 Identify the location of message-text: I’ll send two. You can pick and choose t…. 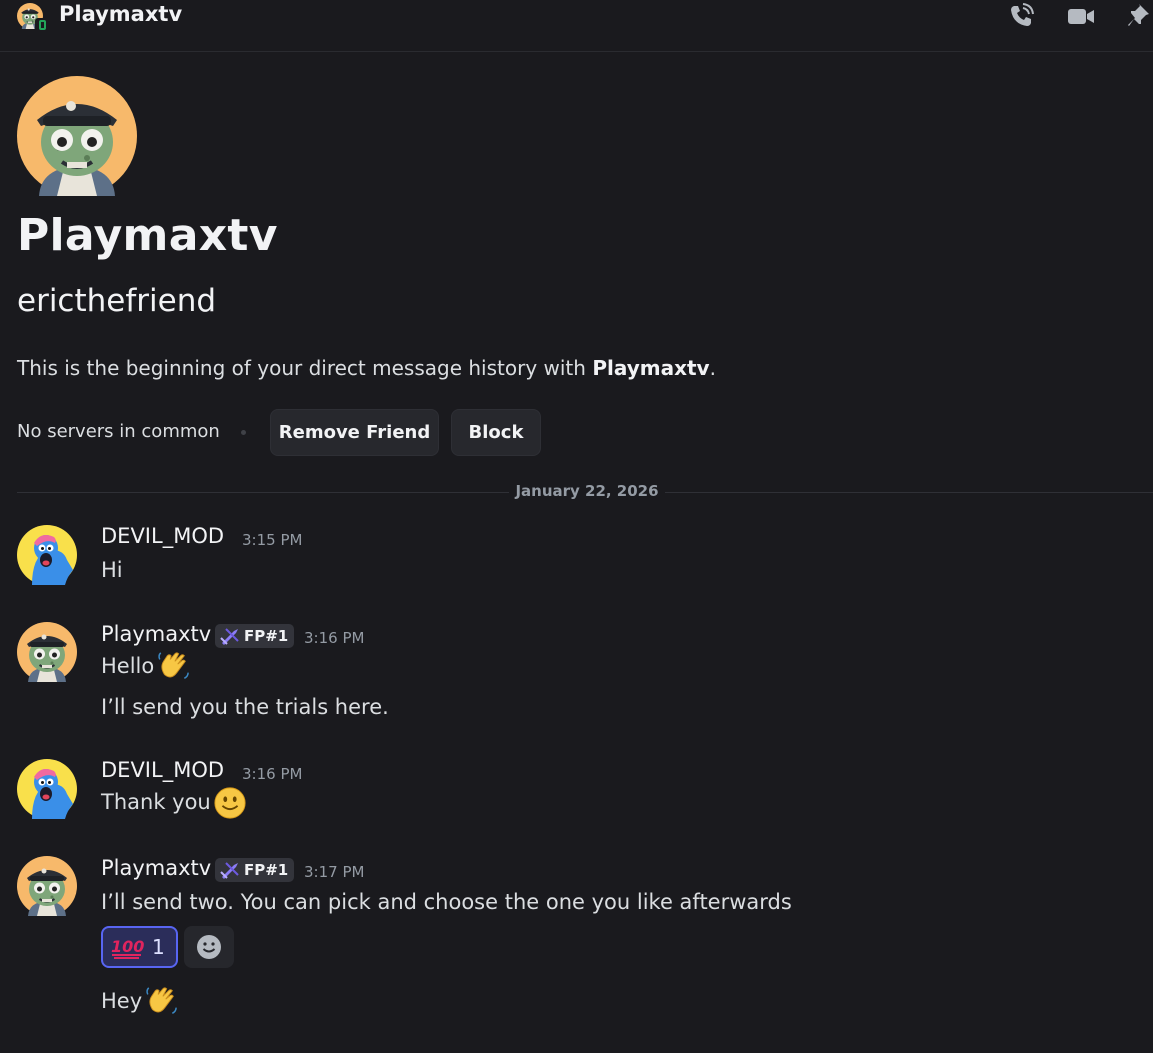
(446, 902).